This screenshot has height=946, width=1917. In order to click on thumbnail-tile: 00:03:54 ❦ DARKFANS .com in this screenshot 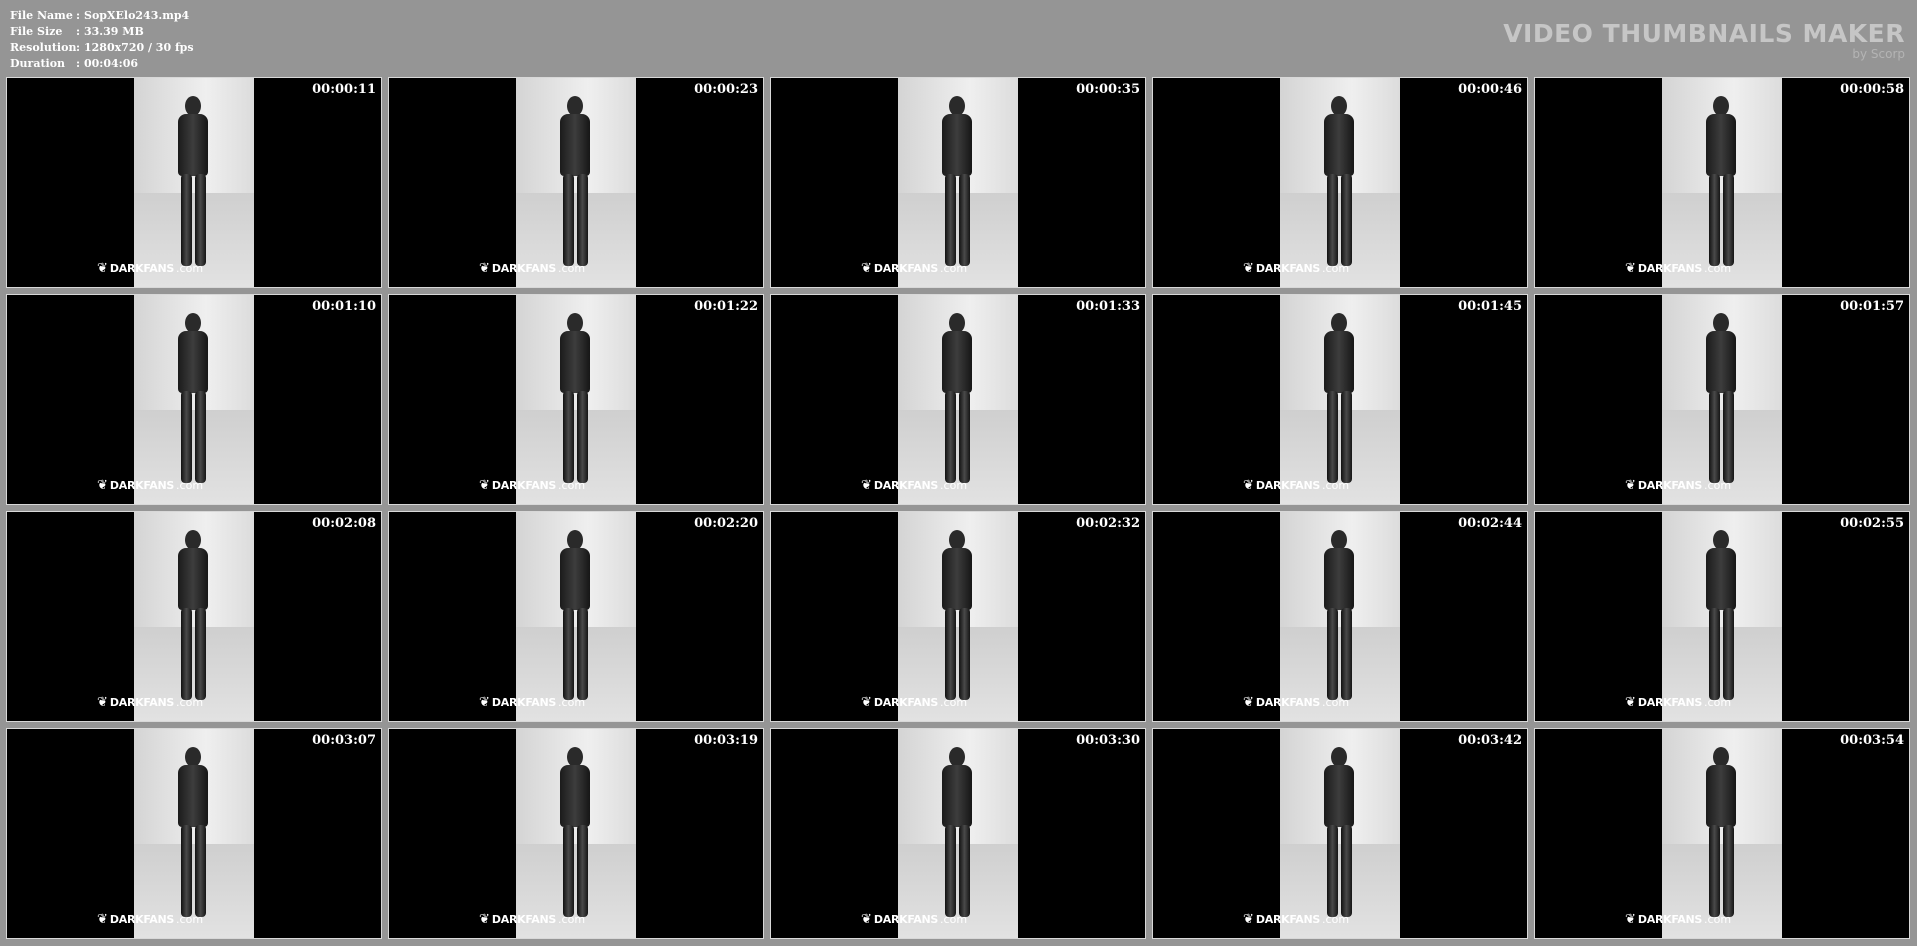, I will do `click(1722, 833)`.